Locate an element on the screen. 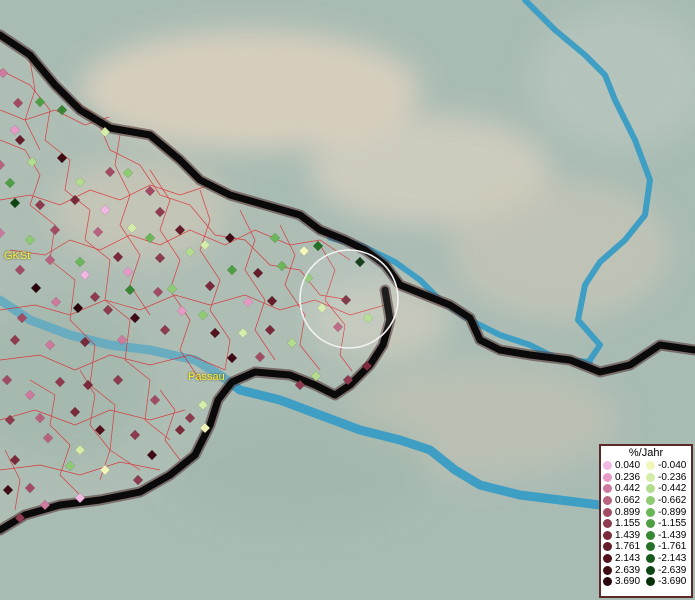  legend-row: -3.690 is located at coordinates (667, 582).